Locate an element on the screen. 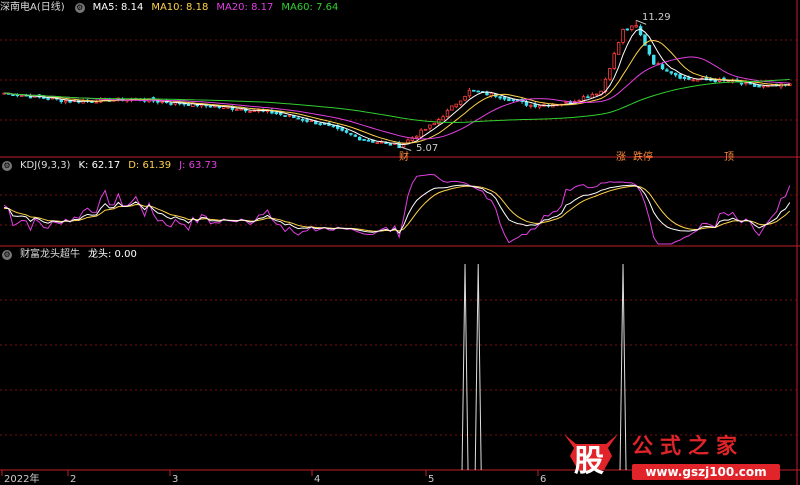 This screenshot has height=485, width=800. kdj-title: KDJ(9,3,3) is located at coordinates (45, 165).